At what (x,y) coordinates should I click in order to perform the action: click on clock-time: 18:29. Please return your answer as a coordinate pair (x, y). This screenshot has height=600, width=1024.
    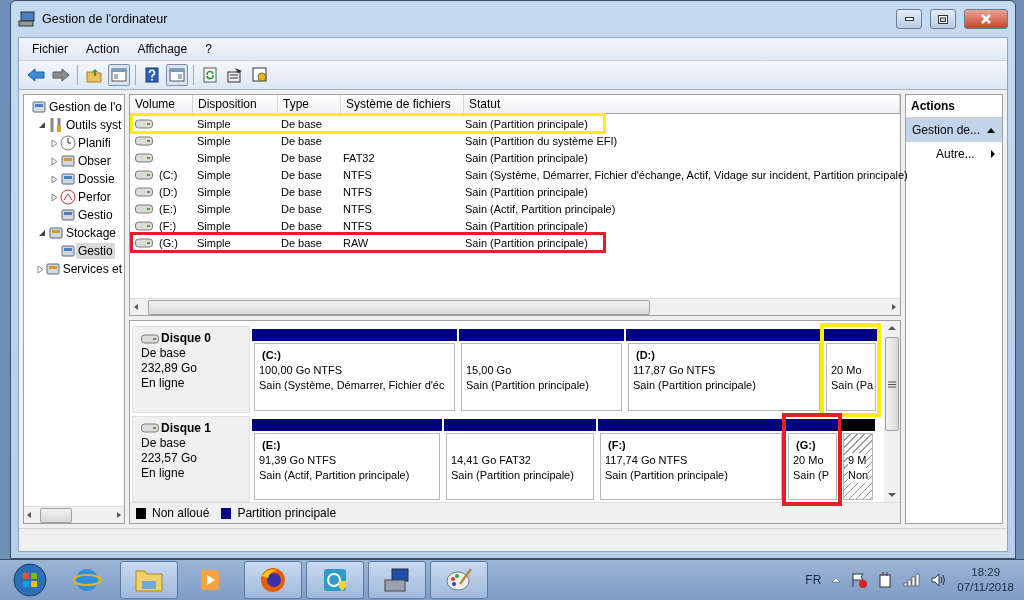
    Looking at the image, I should click on (986, 572).